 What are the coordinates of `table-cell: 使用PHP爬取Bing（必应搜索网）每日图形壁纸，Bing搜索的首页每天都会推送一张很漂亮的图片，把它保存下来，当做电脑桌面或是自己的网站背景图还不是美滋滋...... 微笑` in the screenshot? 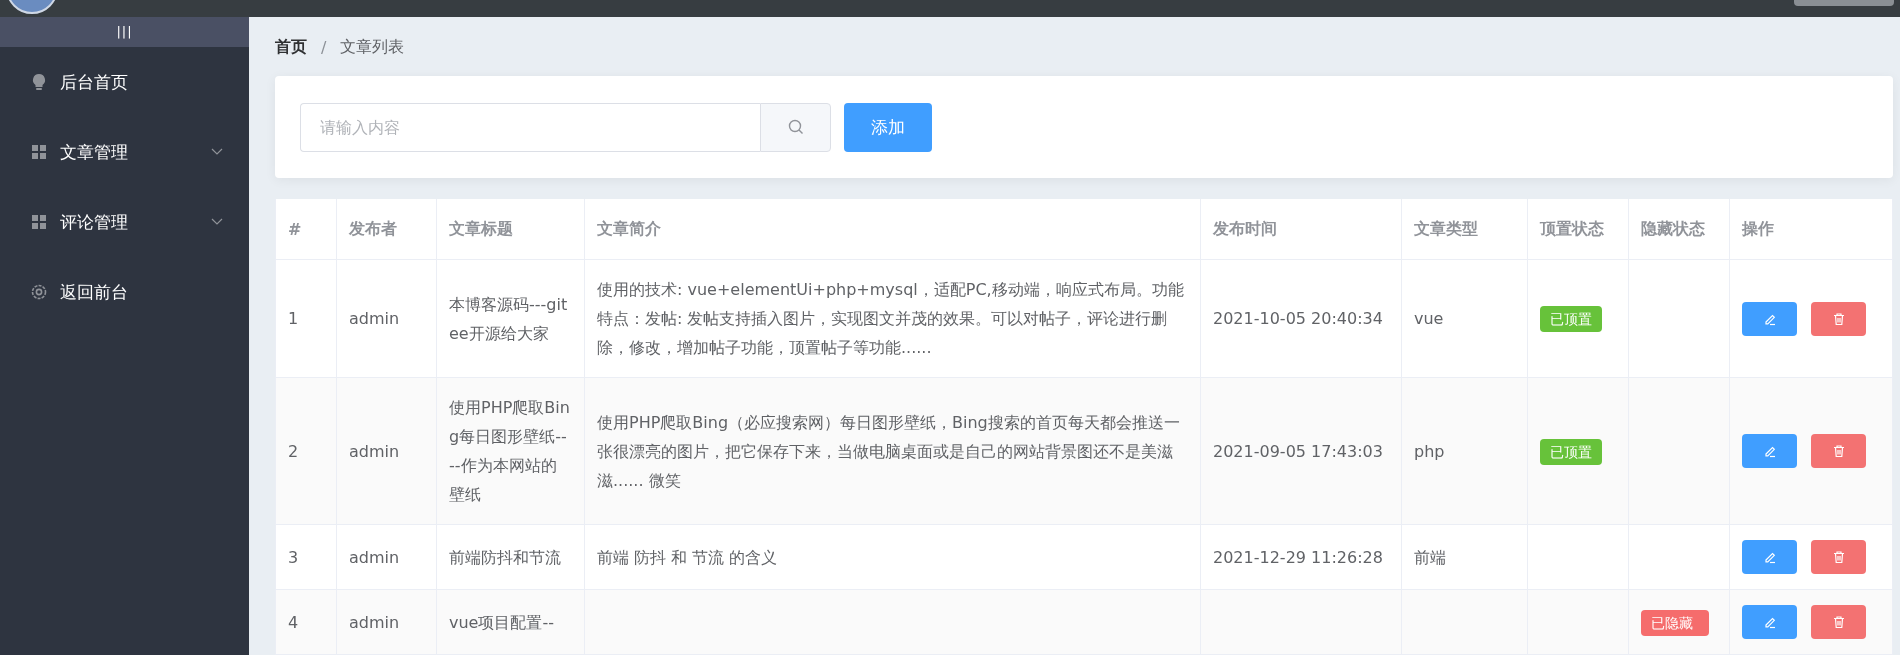 It's located at (892, 451).